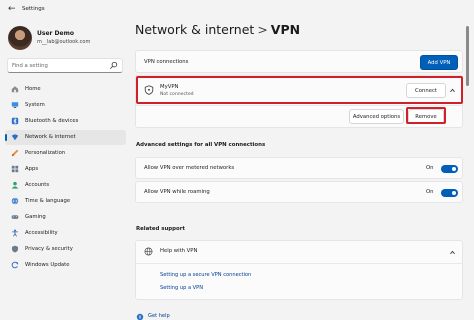 The height and width of the screenshot is (320, 474). What do you see at coordinates (48, 201) in the screenshot?
I see `sidebar-item-label: Time & language` at bounding box center [48, 201].